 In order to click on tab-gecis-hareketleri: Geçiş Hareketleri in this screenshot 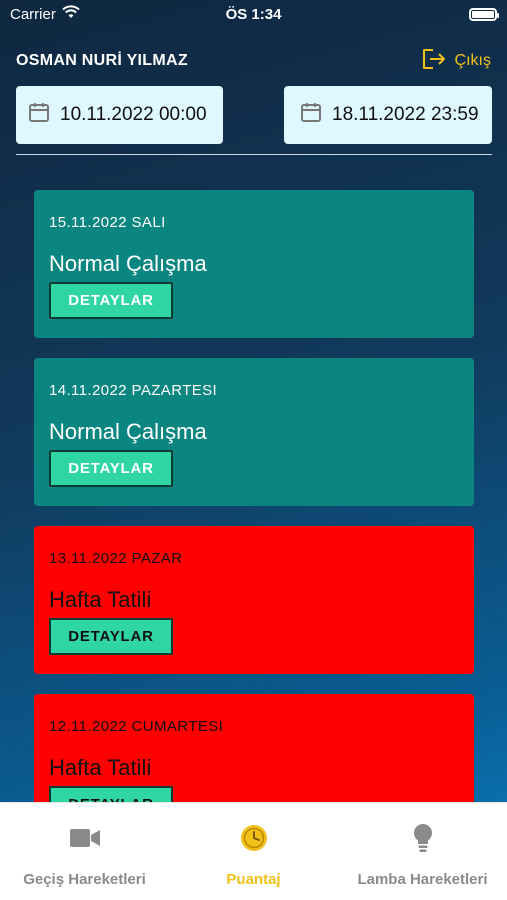, I will do `click(84, 851)`.